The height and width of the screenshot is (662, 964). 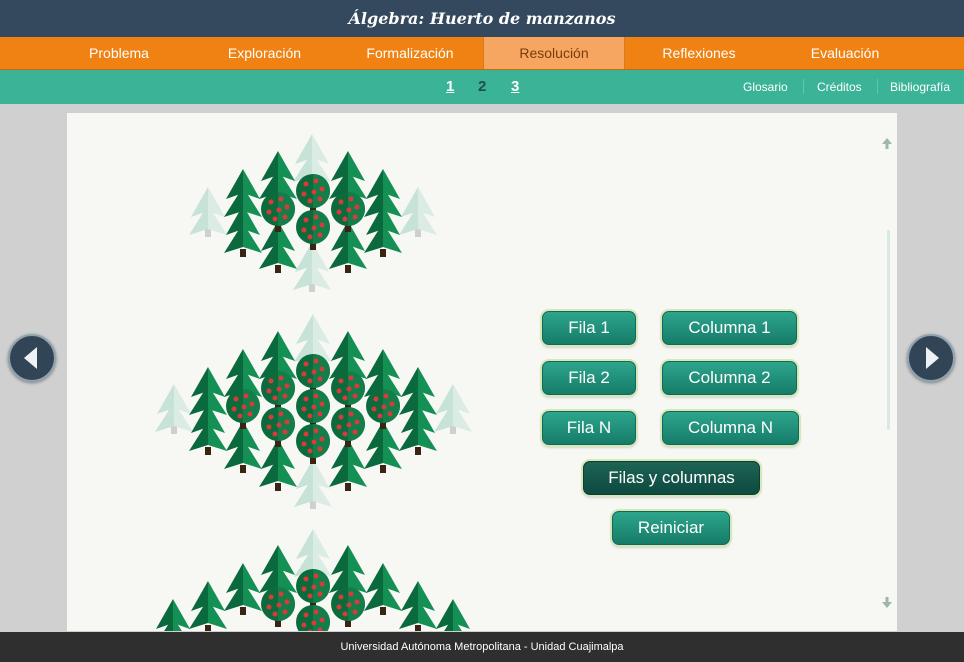 What do you see at coordinates (729, 378) in the screenshot?
I see `columna-2-button: Columna 2` at bounding box center [729, 378].